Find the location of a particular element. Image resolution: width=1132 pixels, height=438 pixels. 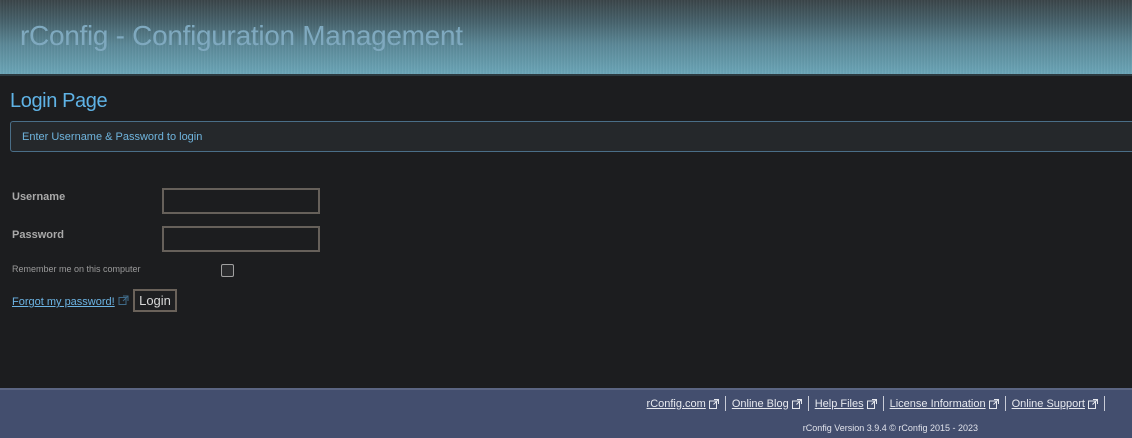

password-input is located at coordinates (241, 239).